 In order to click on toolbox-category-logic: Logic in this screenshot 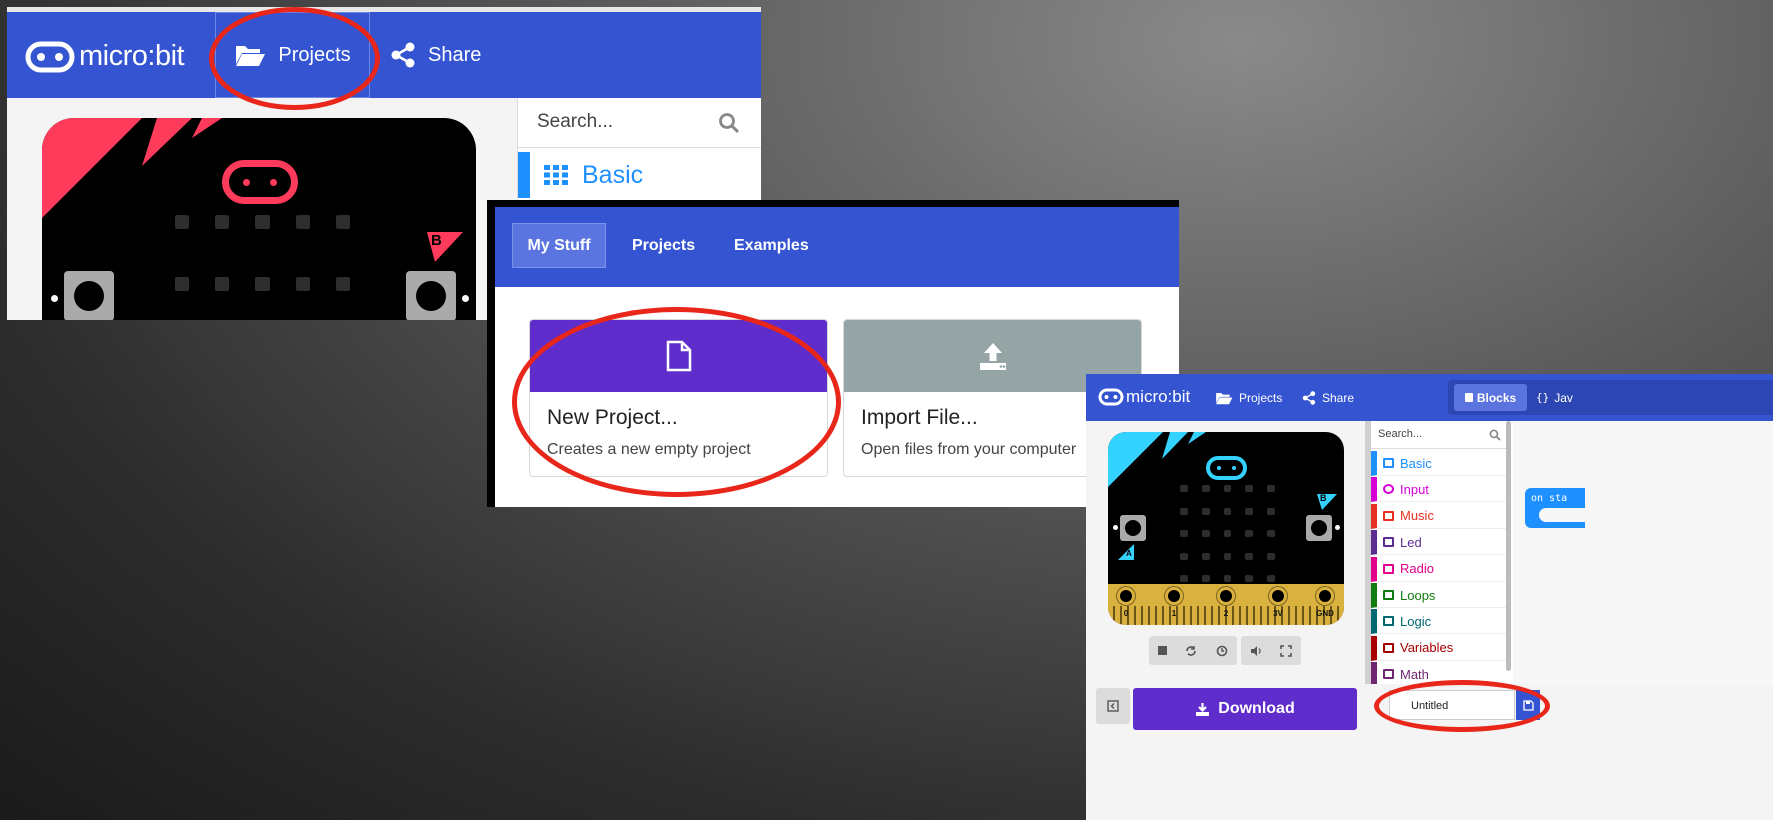, I will do `click(1441, 622)`.